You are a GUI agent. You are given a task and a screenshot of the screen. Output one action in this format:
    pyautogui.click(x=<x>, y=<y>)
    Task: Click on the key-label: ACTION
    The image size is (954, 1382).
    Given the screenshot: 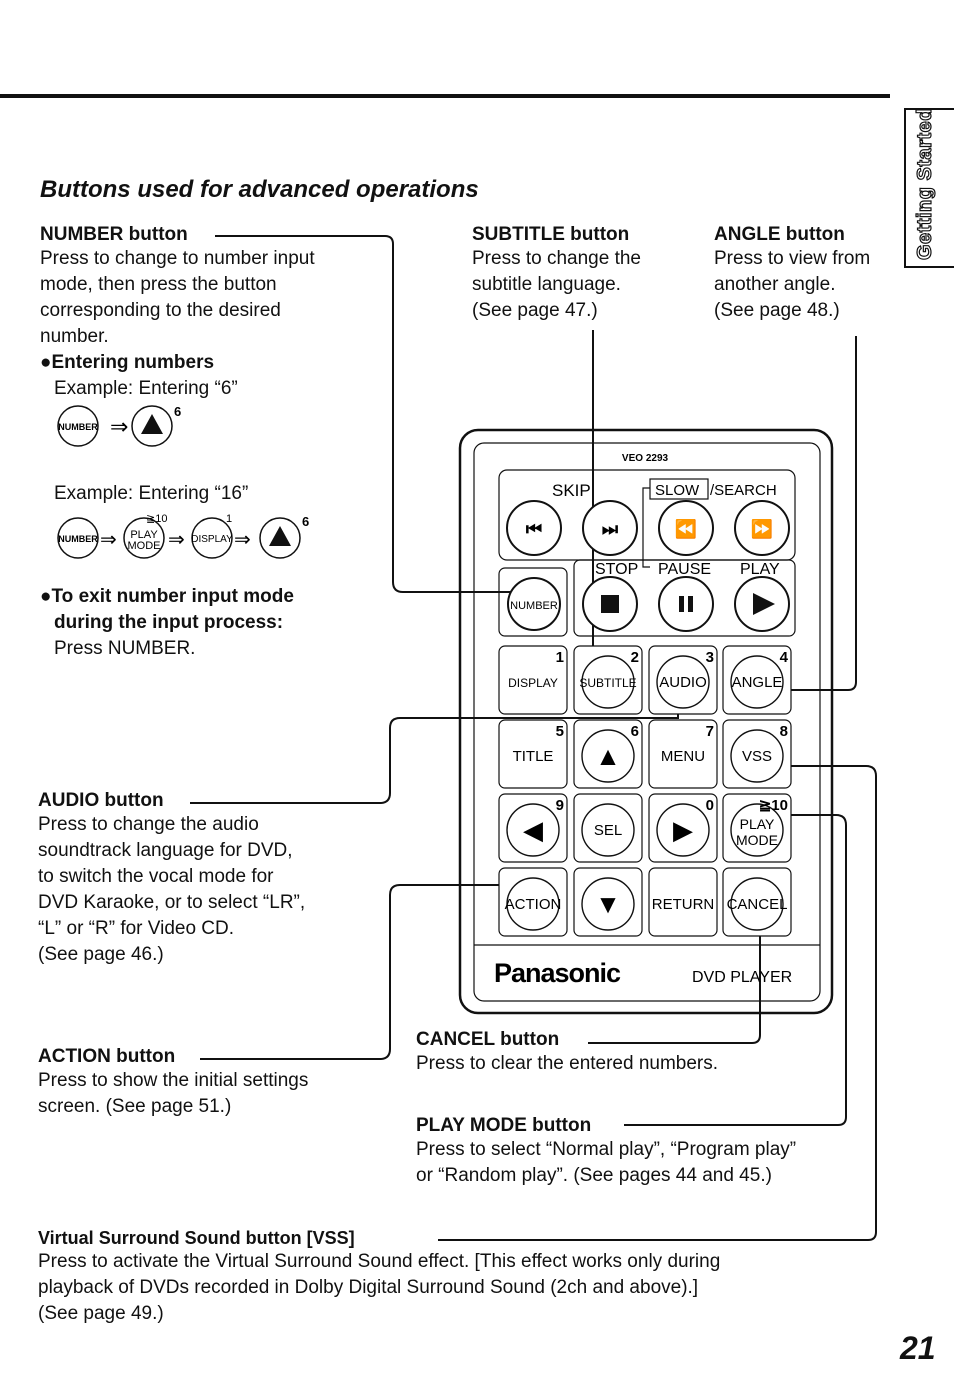 What is the action you would take?
    pyautogui.click(x=533, y=904)
    